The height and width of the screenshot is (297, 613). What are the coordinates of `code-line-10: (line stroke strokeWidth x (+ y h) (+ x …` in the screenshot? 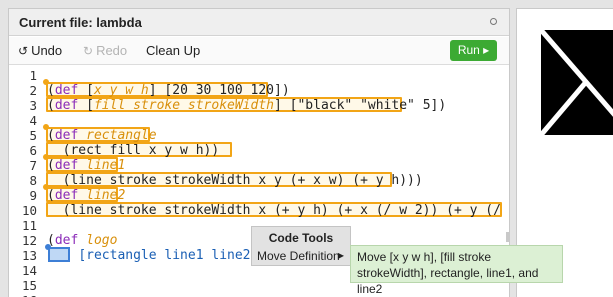 It's located at (285, 210).